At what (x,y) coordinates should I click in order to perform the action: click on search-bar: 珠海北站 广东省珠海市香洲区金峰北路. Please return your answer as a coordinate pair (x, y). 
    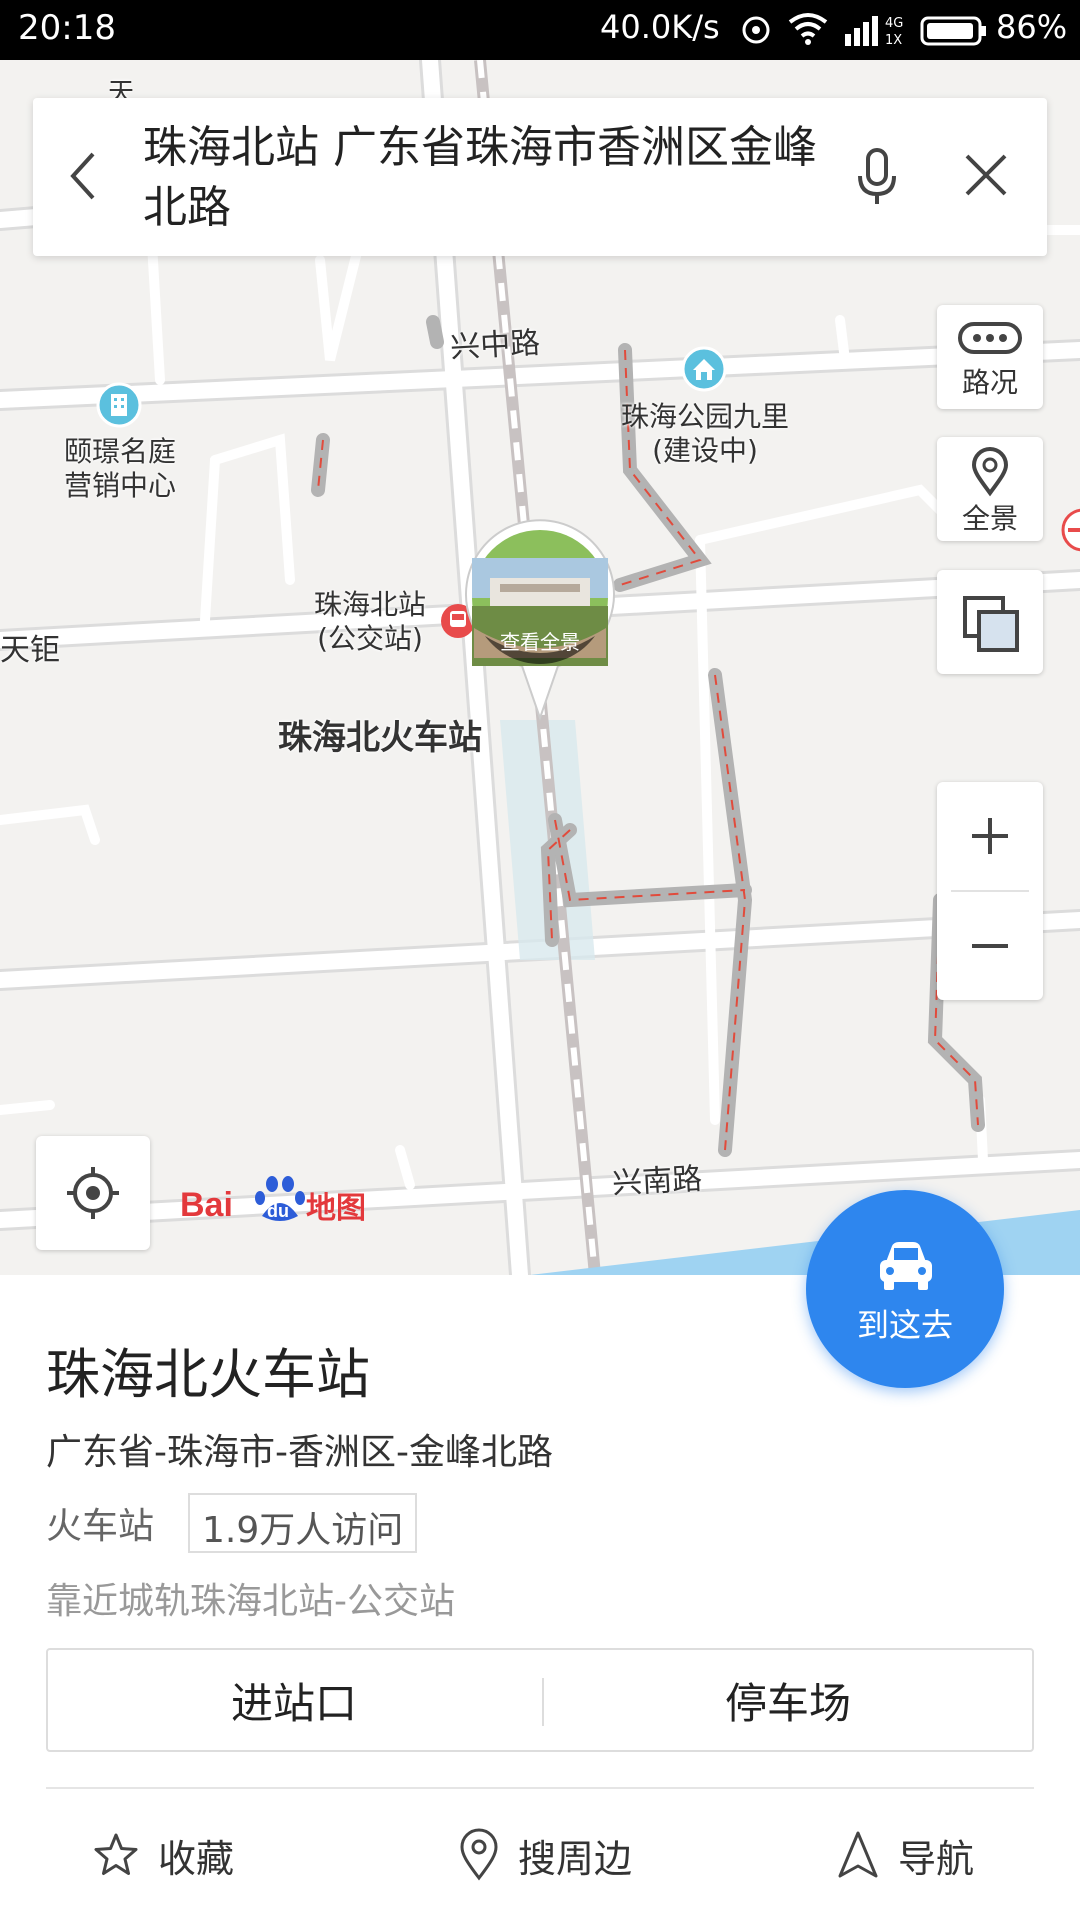
    Looking at the image, I should click on (540, 177).